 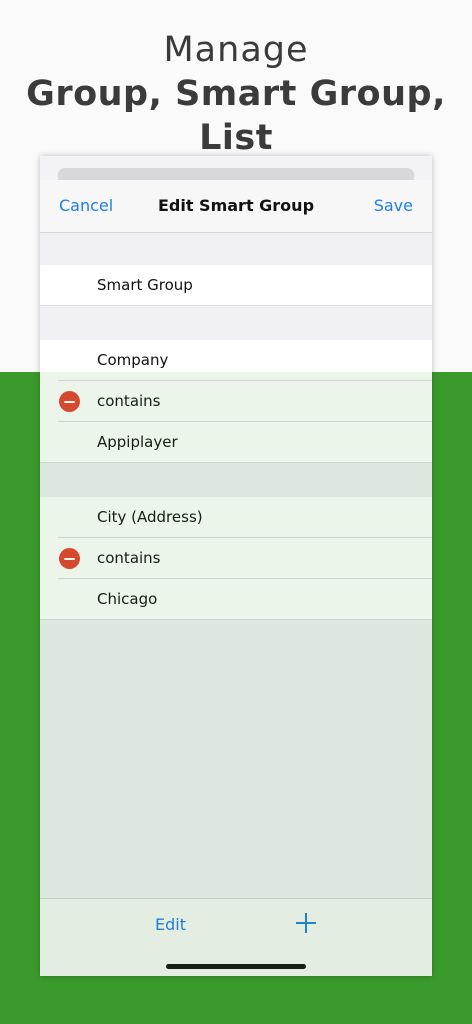 What do you see at coordinates (236, 285) in the screenshot?
I see `group-name-field: Smart Group` at bounding box center [236, 285].